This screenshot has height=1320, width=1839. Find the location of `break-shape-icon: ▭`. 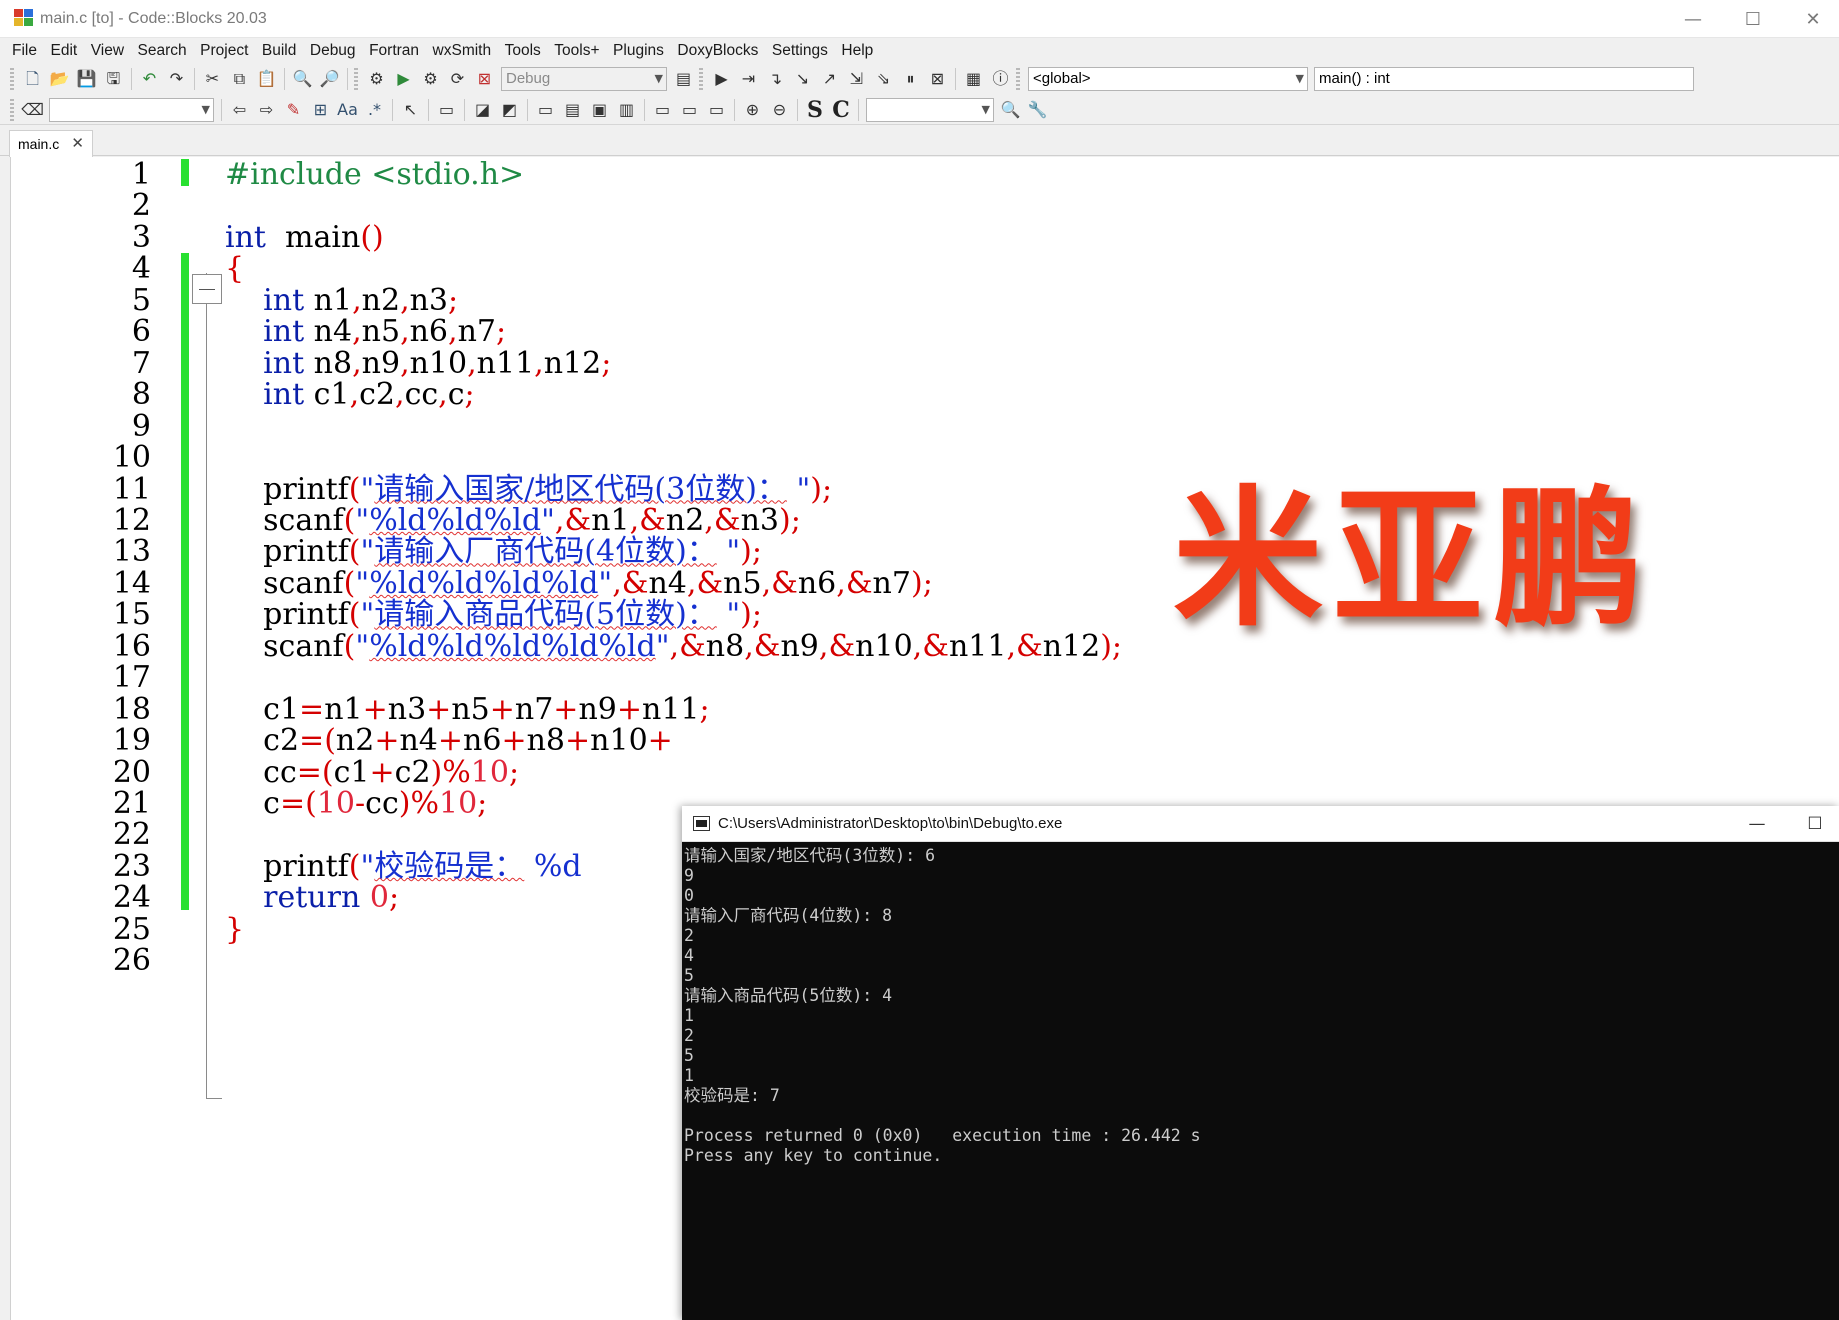

break-shape-icon: ▭ is located at coordinates (662, 109).